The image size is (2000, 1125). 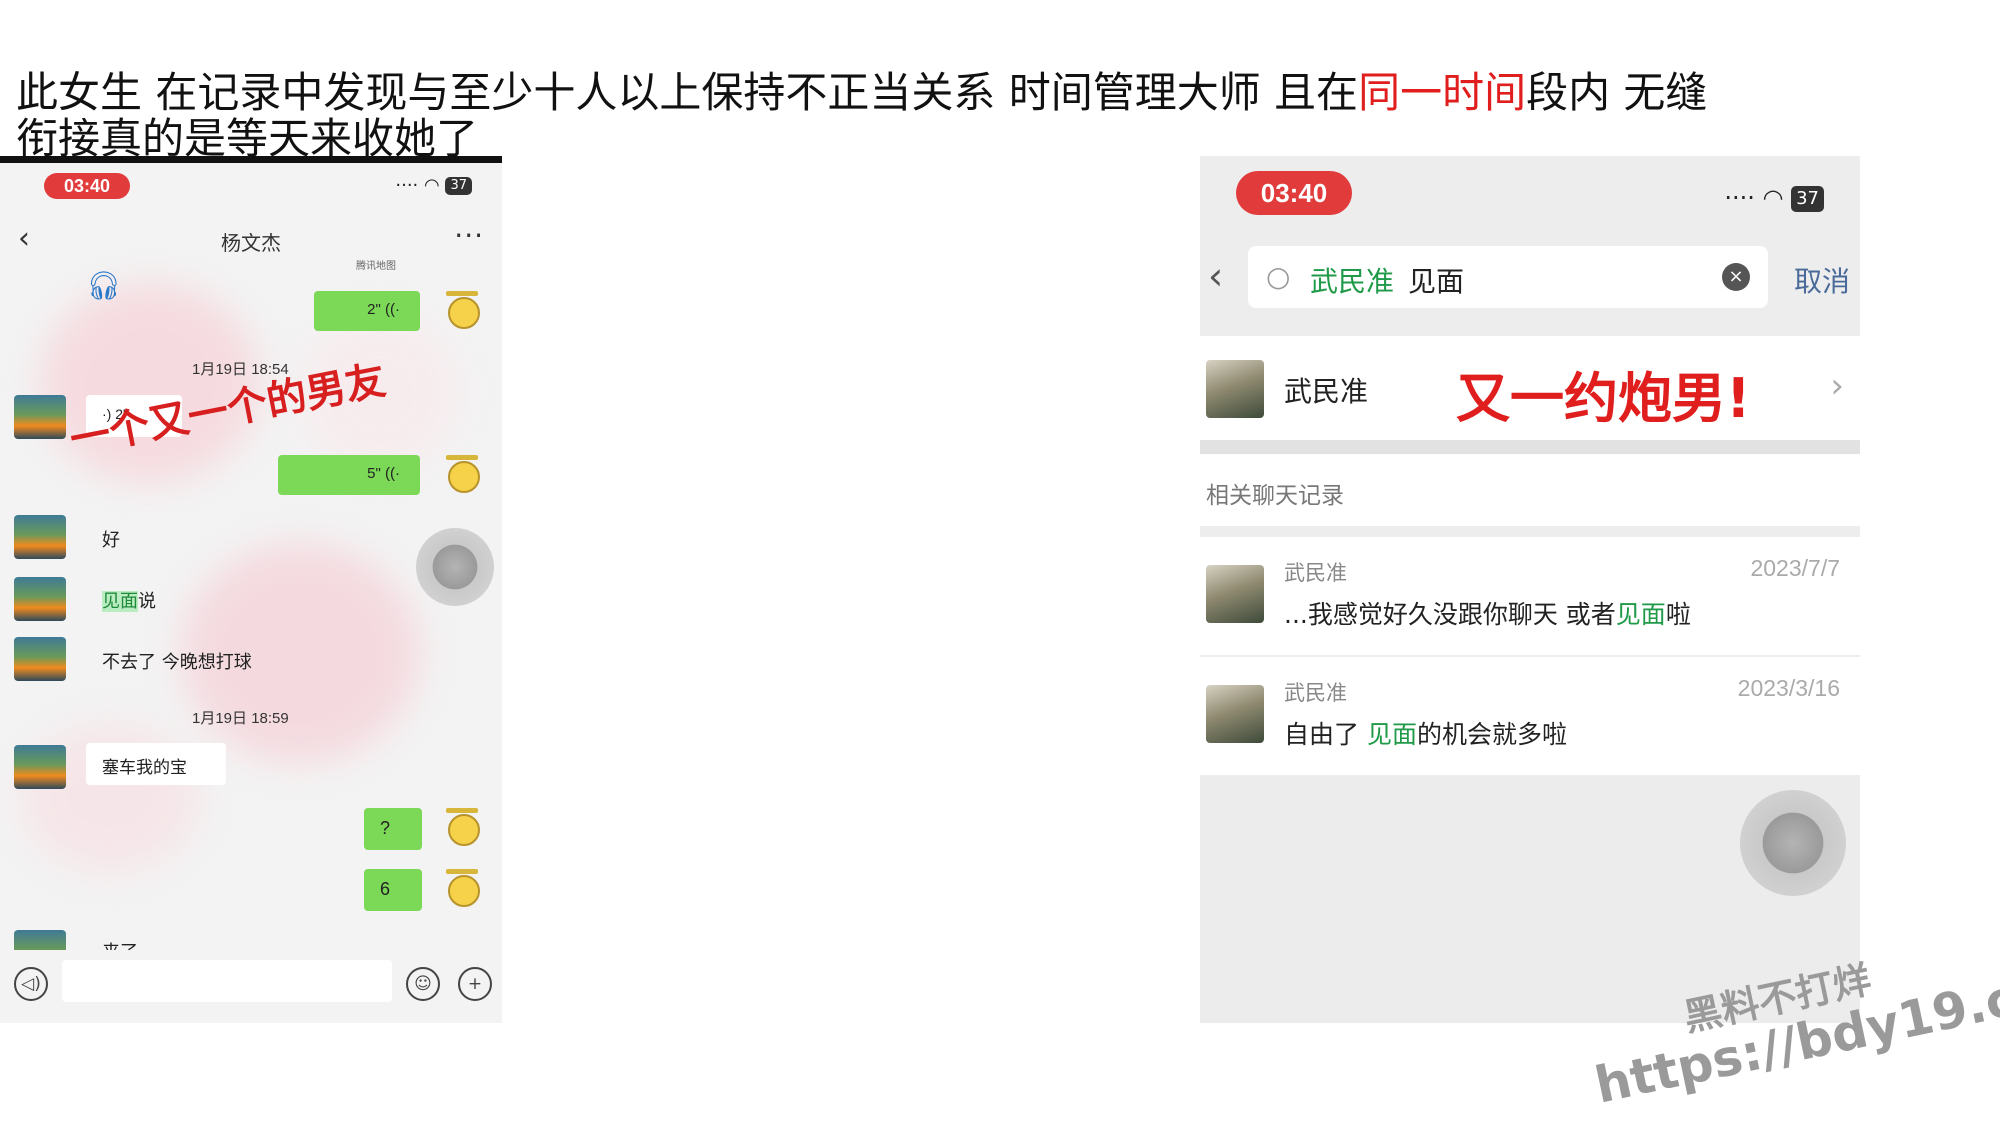 What do you see at coordinates (1822, 280) in the screenshot?
I see `cancel-button: 取消` at bounding box center [1822, 280].